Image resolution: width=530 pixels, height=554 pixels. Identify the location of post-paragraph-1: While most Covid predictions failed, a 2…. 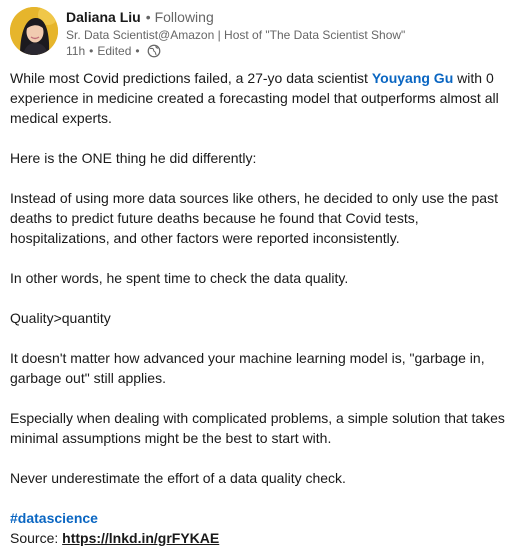
(266, 98).